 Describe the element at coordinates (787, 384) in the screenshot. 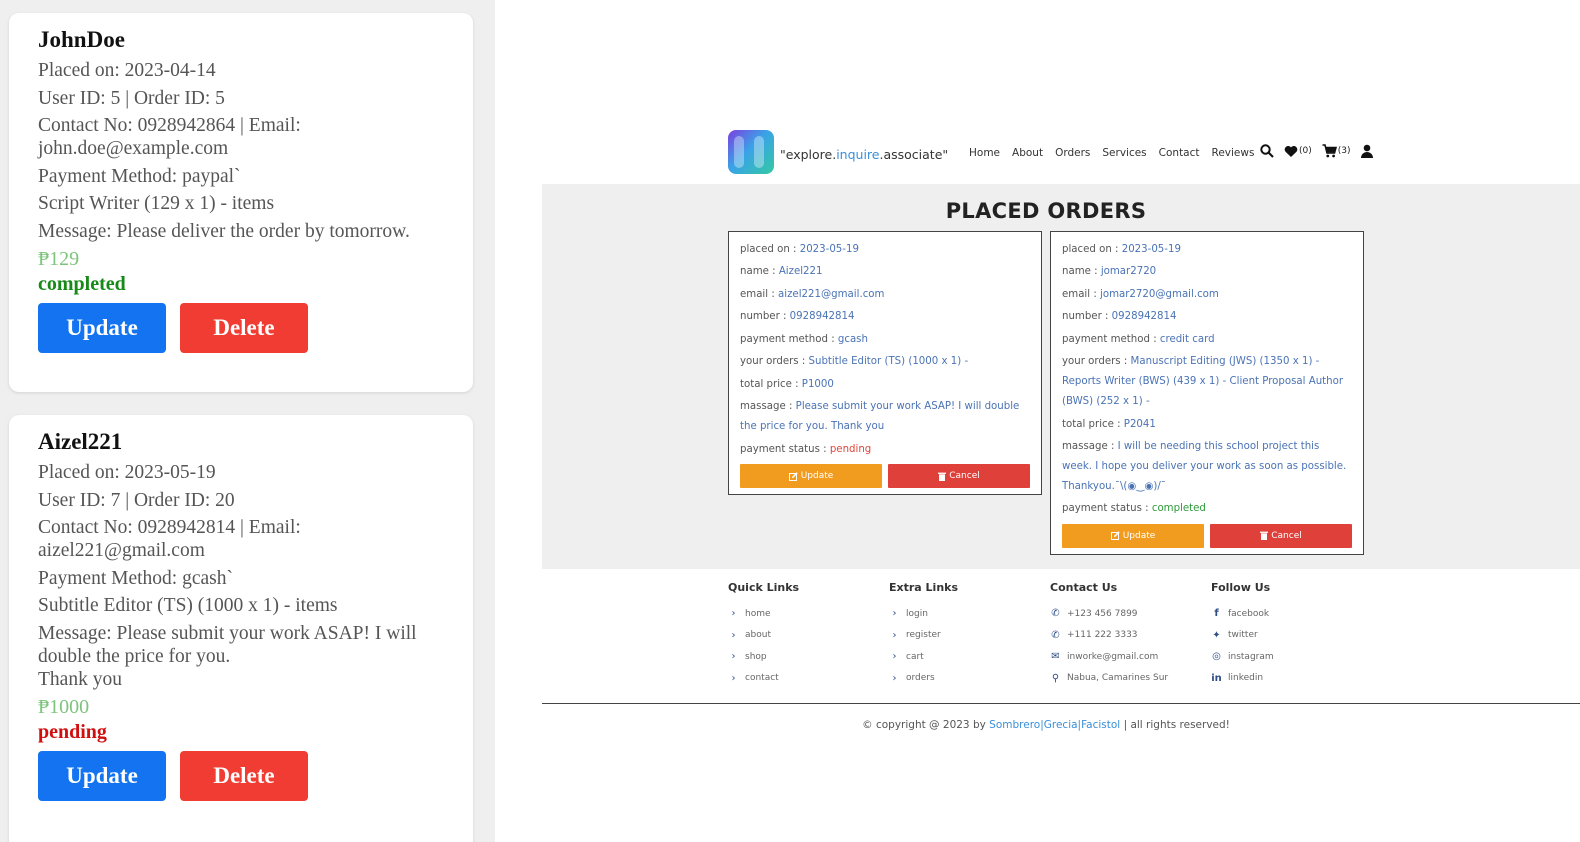

I see `order-total: total price : P1000` at that location.